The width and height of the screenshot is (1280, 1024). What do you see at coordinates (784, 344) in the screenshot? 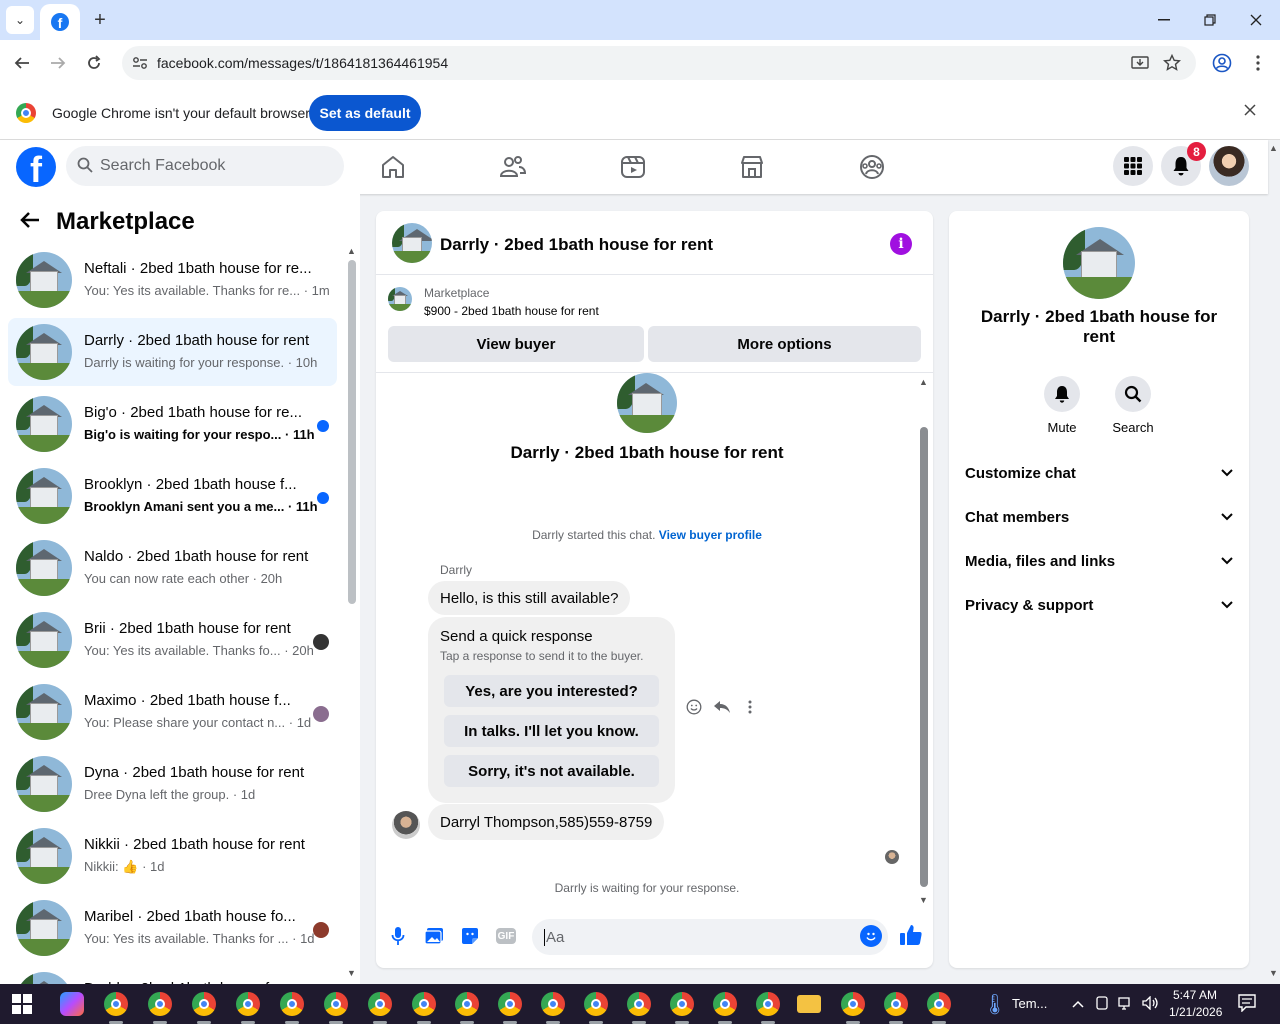
I see `more-options-button: More options` at bounding box center [784, 344].